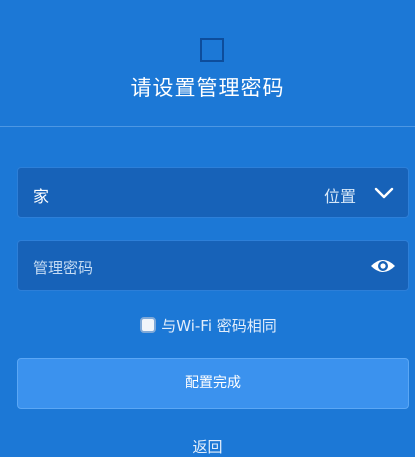  What do you see at coordinates (219, 325) in the screenshot?
I see `same-as-wifi-label: 与Wi-Fi 密码相同` at bounding box center [219, 325].